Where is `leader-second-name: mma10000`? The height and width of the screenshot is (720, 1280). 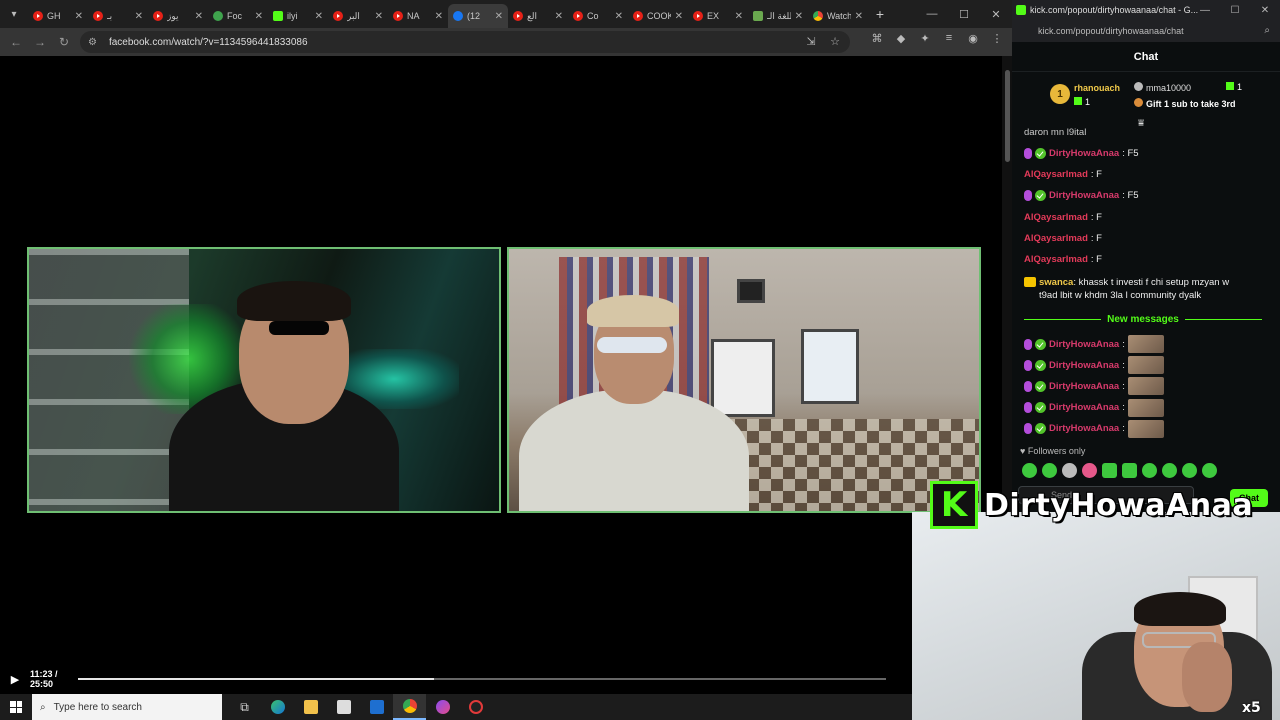 leader-second-name: mma10000 is located at coordinates (1162, 87).